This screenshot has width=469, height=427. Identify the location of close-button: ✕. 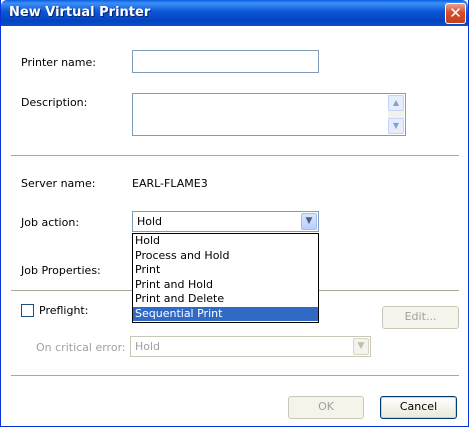
(455, 13).